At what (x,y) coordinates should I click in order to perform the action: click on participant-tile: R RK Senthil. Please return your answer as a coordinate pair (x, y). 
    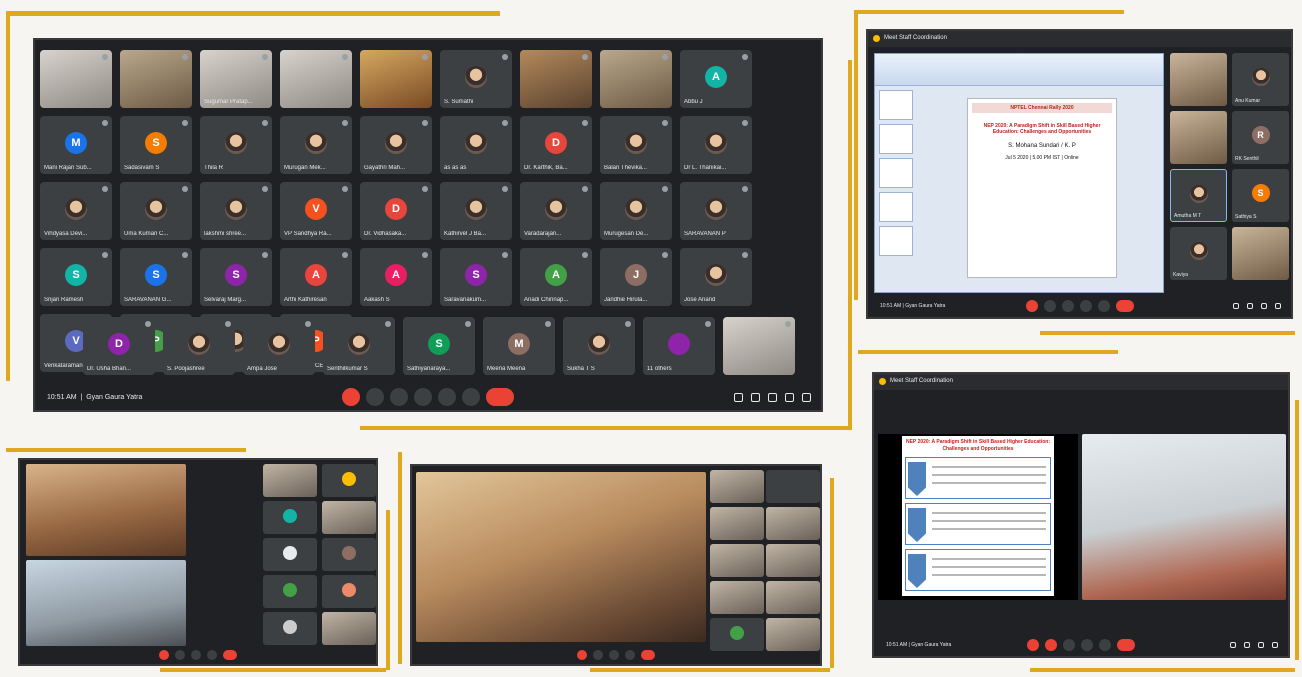
    Looking at the image, I should click on (1260, 137).